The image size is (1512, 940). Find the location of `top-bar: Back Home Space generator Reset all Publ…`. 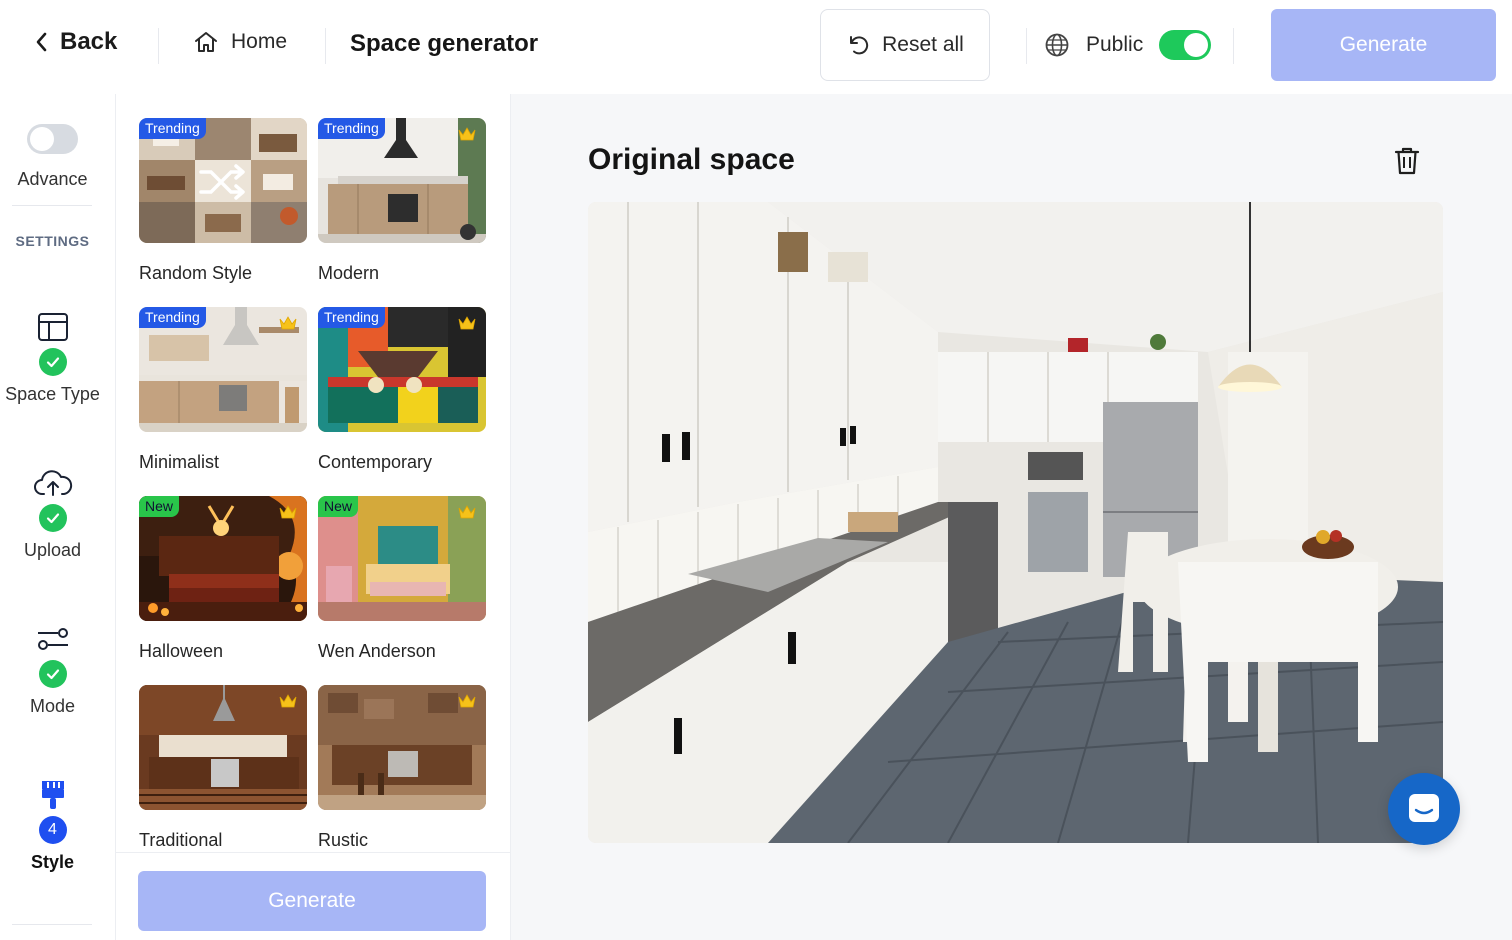

top-bar: Back Home Space generator Reset all Publ… is located at coordinates (756, 47).